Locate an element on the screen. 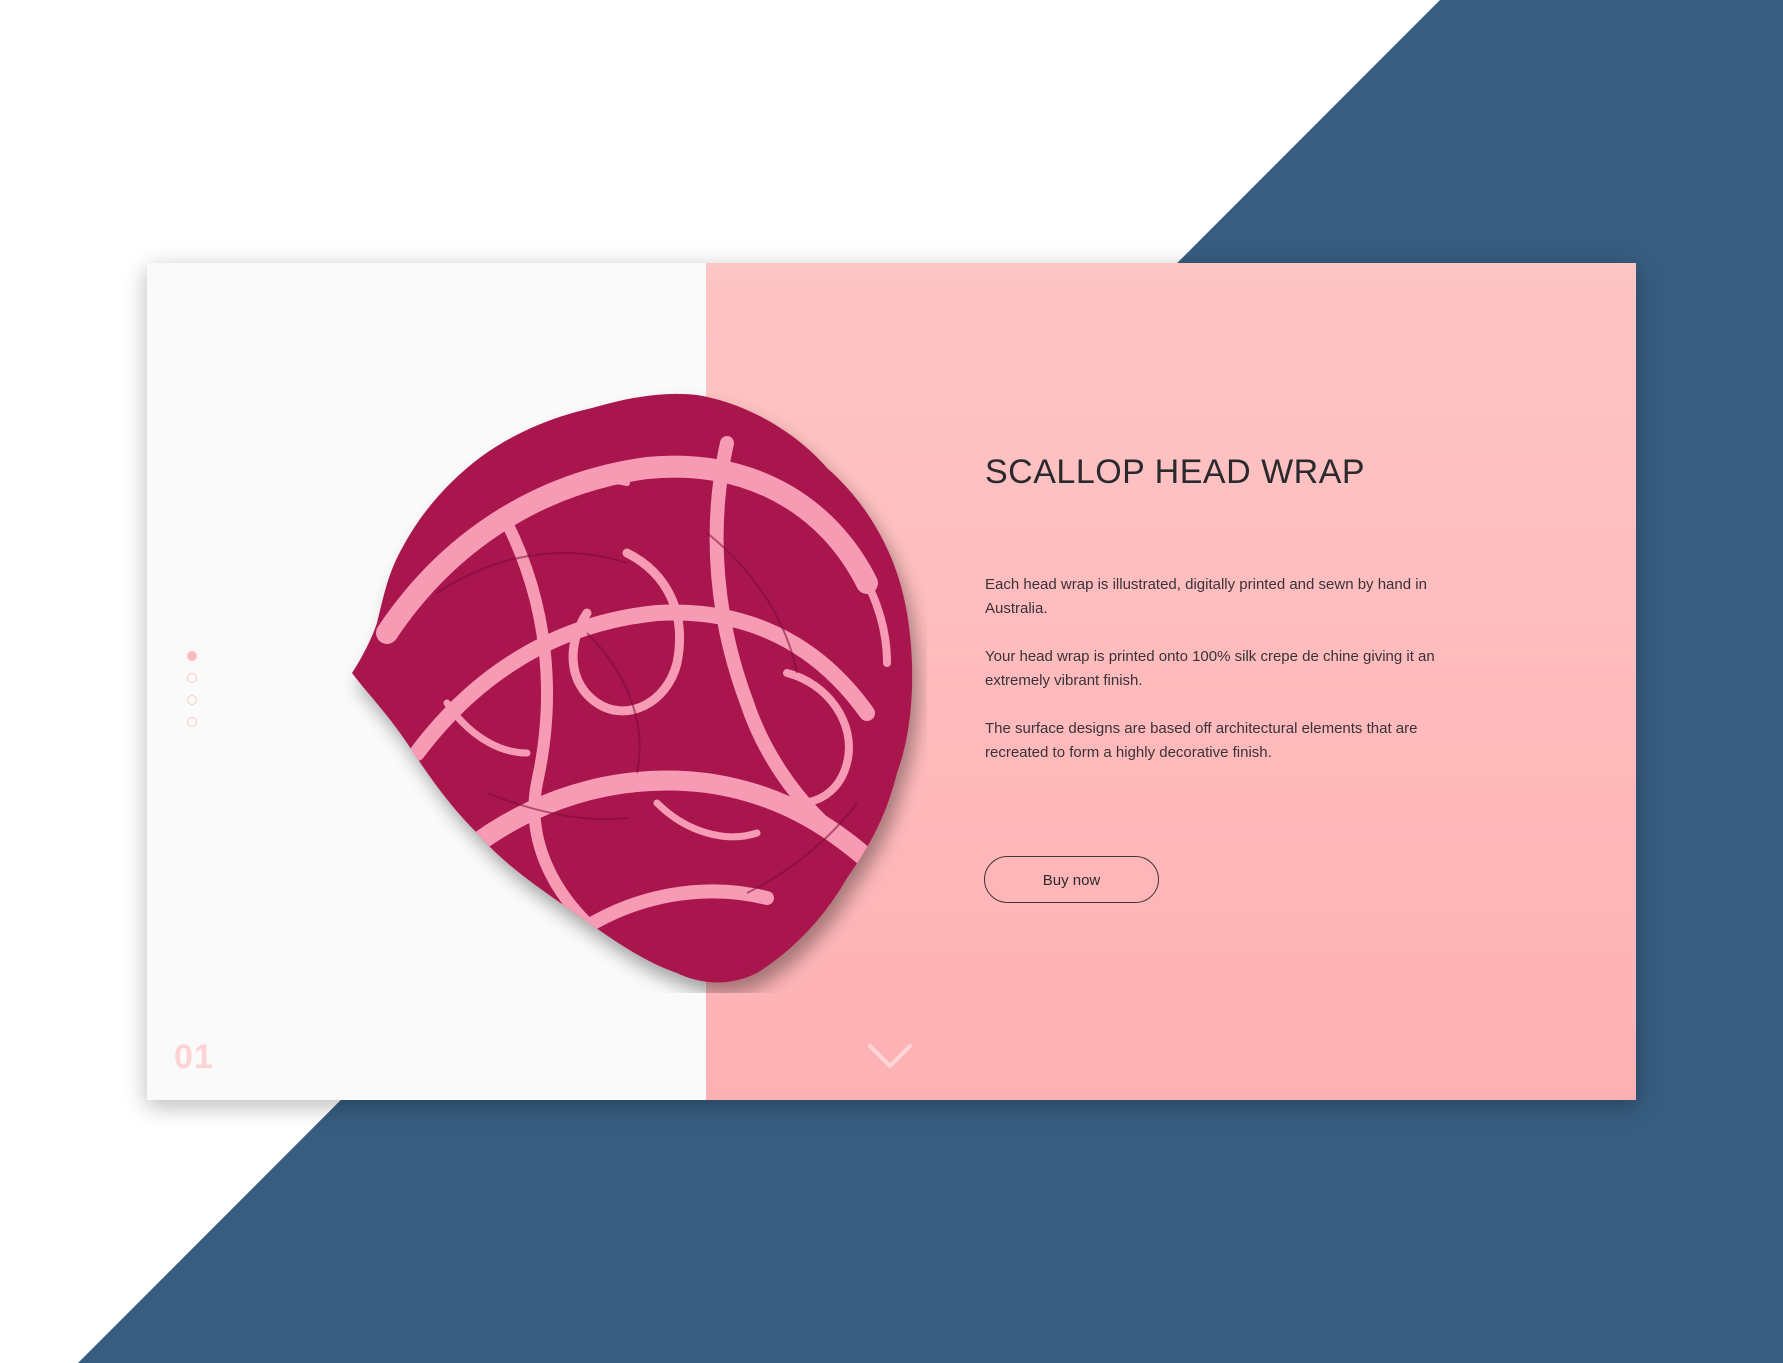  buy-now-button: Buy now is located at coordinates (1071, 879).